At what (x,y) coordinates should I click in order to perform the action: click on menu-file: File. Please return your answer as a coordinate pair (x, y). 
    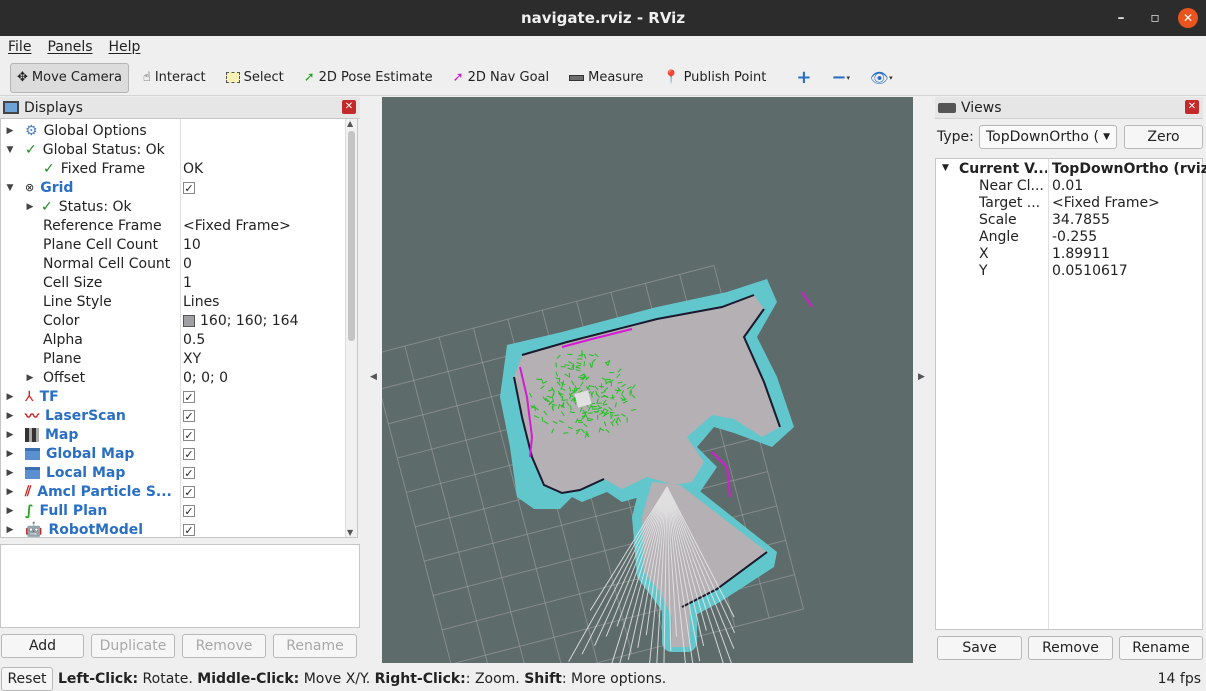
    Looking at the image, I should click on (19, 47).